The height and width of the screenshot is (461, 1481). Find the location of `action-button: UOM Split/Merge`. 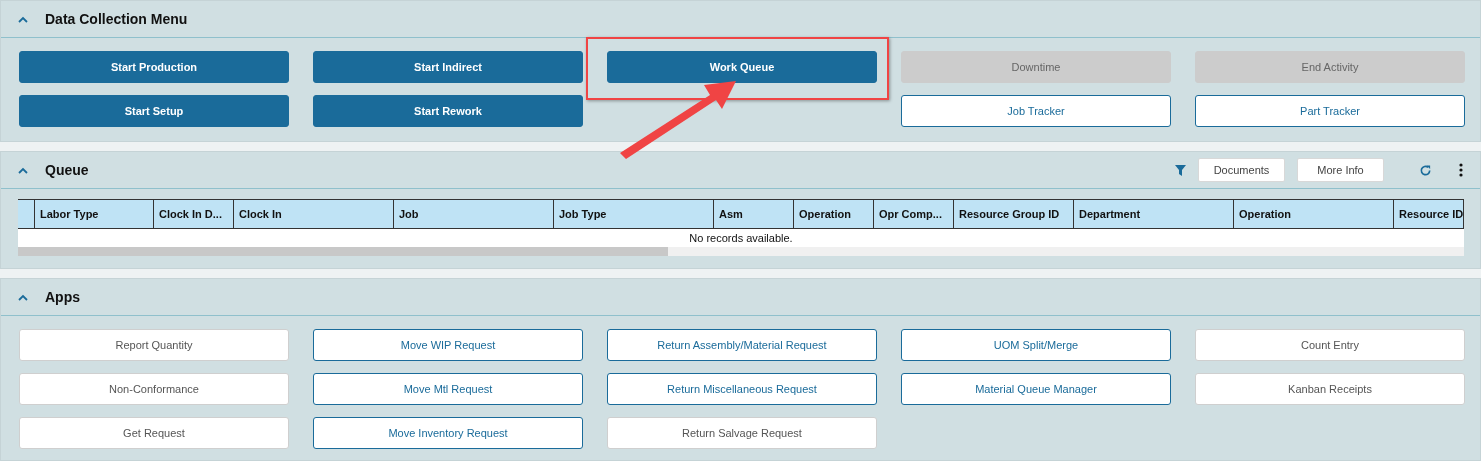

action-button: UOM Split/Merge is located at coordinates (1036, 345).